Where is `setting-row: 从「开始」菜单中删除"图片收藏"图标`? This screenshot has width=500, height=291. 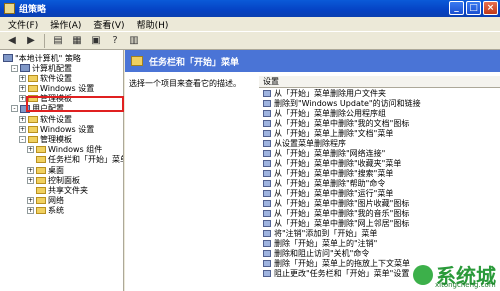 setting-row: 从「开始」菜单中删除"图片收藏"图标 is located at coordinates (379, 203).